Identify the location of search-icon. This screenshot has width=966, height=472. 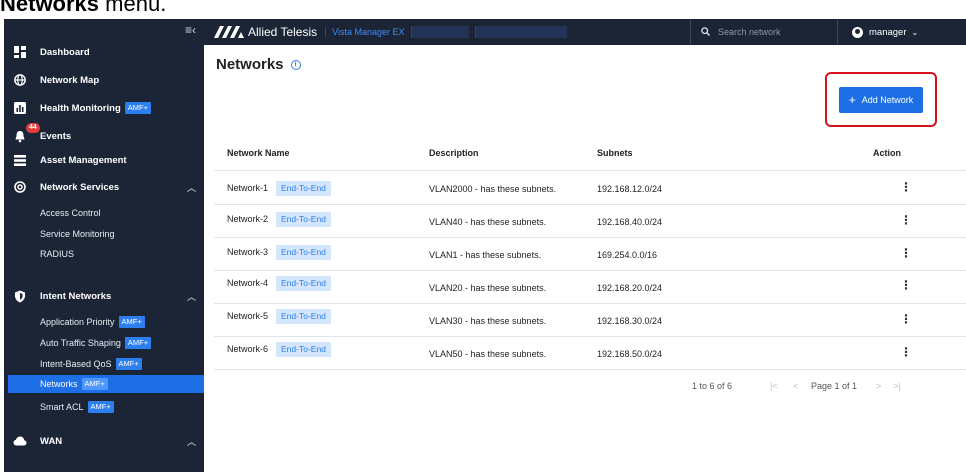
(705, 32).